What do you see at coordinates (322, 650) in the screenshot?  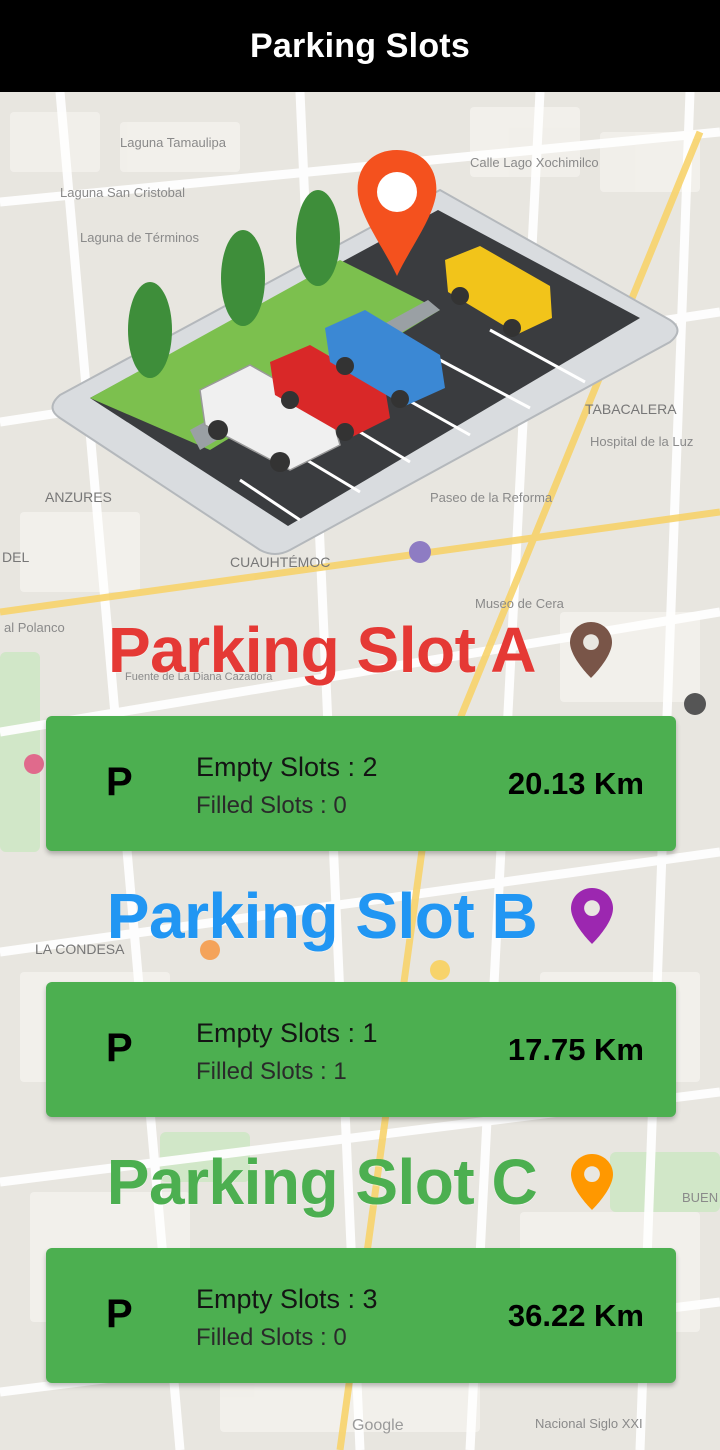 I see `slot-name: Parking Slot A` at bounding box center [322, 650].